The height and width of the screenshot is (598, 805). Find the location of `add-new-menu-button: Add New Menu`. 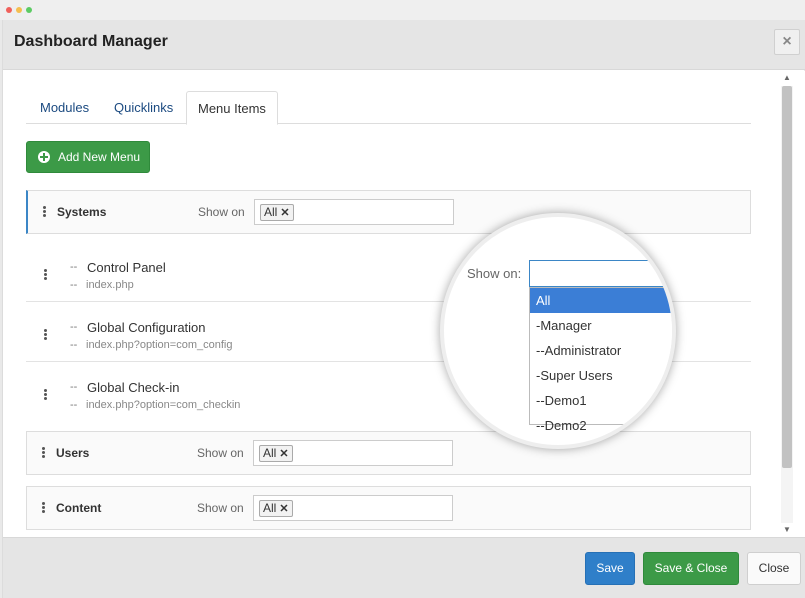

add-new-menu-button: Add New Menu is located at coordinates (88, 157).